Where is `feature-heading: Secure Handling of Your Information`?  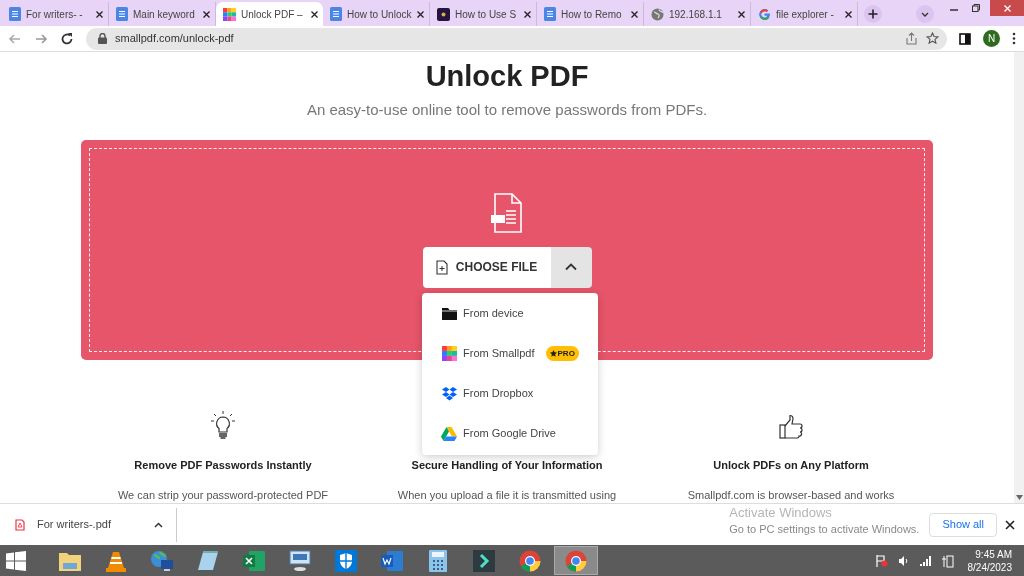
feature-heading: Secure Handling of Your Information is located at coordinates (507, 465).